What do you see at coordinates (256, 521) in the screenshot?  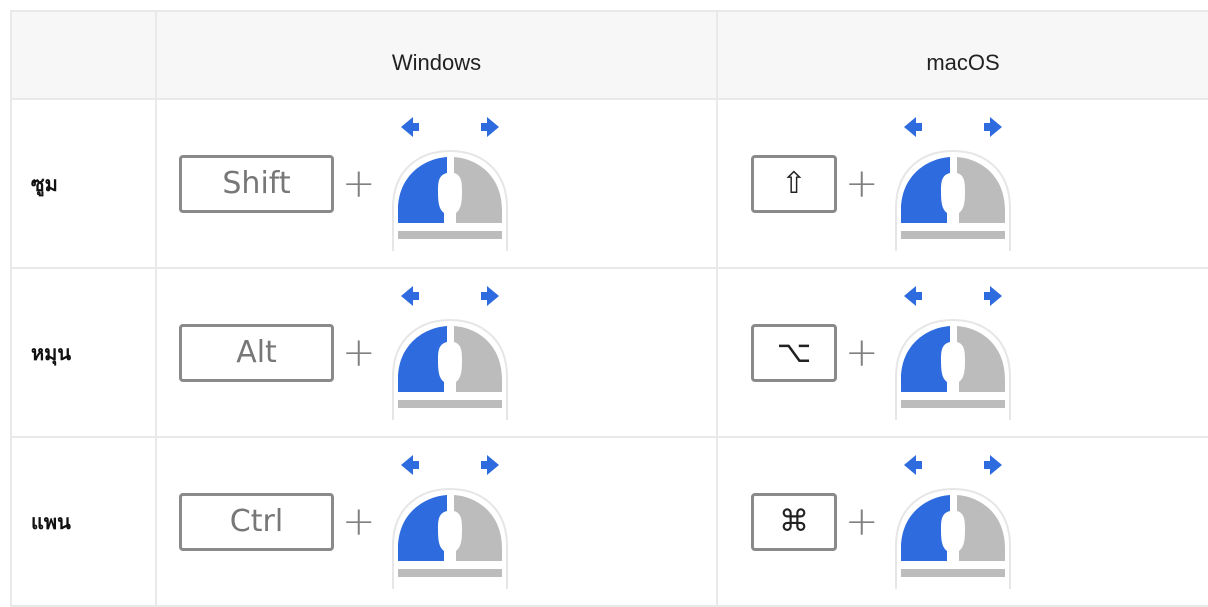 I see `ctrl-key: Ctrl` at bounding box center [256, 521].